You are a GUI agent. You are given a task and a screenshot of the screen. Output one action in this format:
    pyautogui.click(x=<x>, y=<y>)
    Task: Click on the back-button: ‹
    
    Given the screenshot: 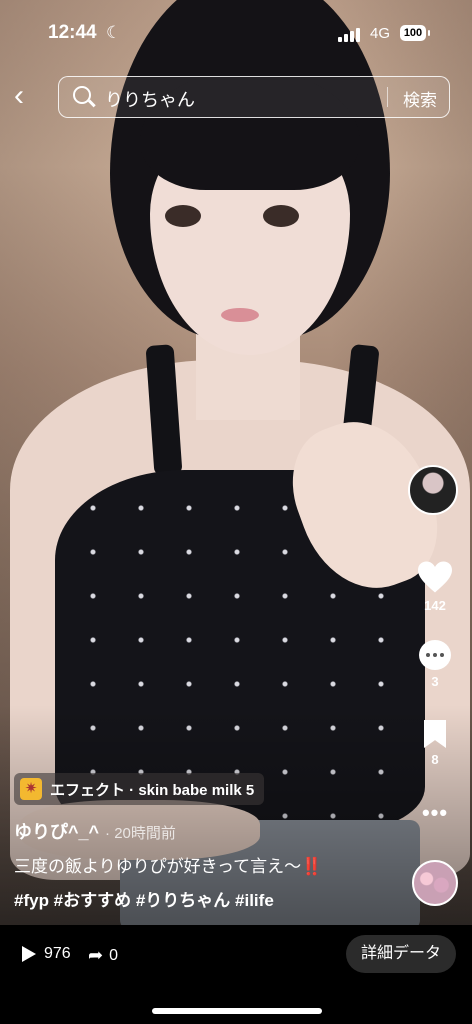 What is the action you would take?
    pyautogui.click(x=27, y=96)
    